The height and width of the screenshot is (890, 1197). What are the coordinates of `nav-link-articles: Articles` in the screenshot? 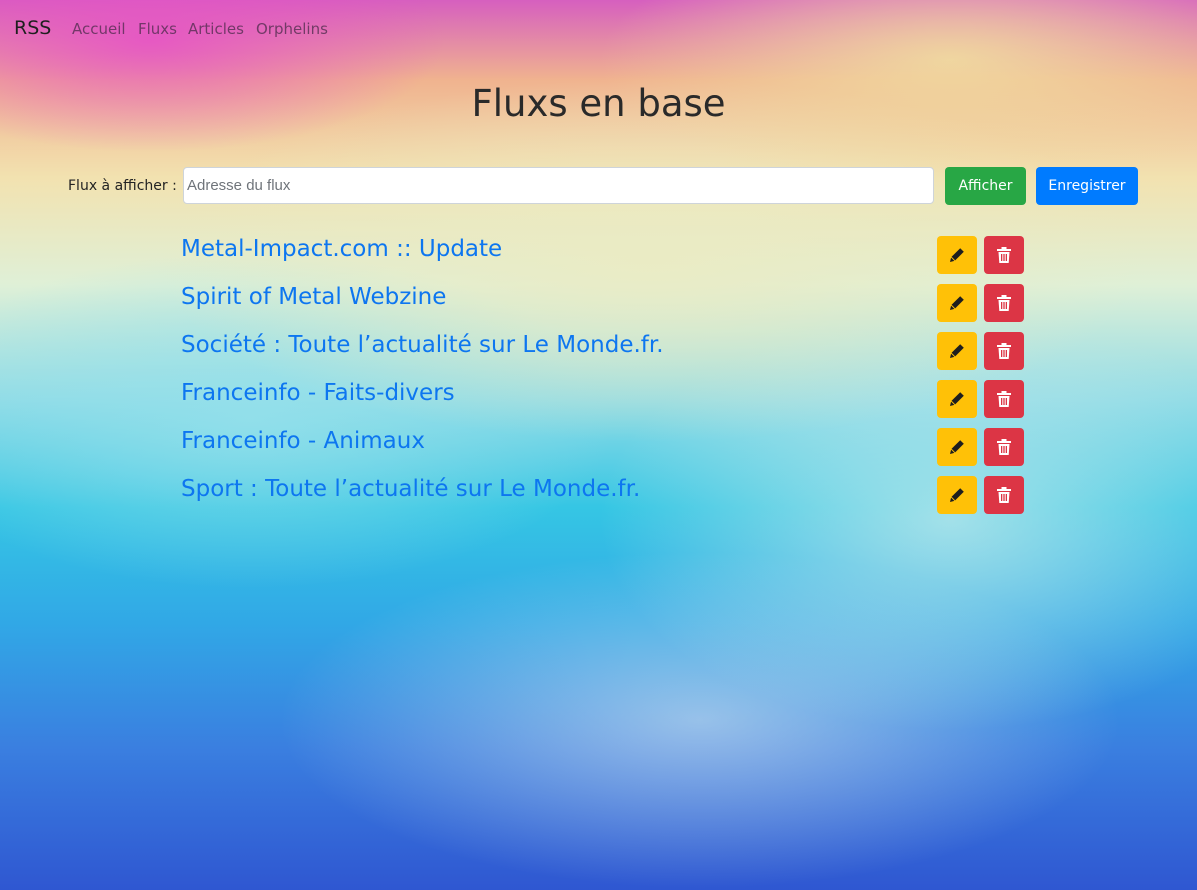 It's located at (216, 29).